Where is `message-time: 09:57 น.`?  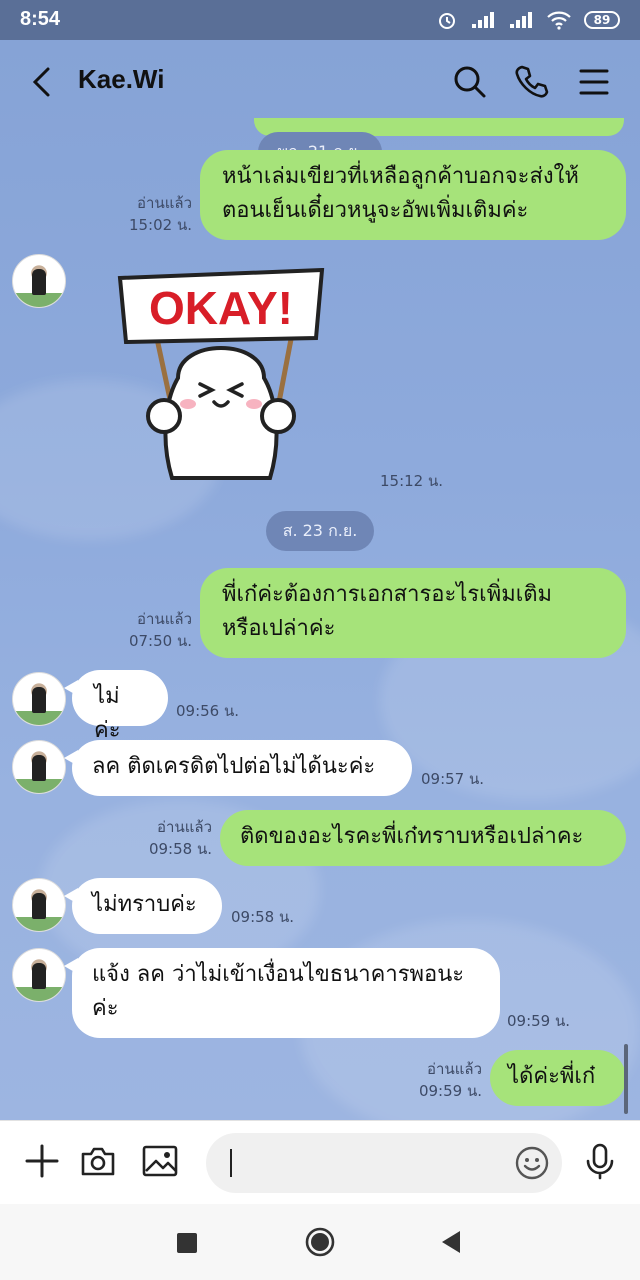
message-time: 09:57 น. is located at coordinates (453, 779).